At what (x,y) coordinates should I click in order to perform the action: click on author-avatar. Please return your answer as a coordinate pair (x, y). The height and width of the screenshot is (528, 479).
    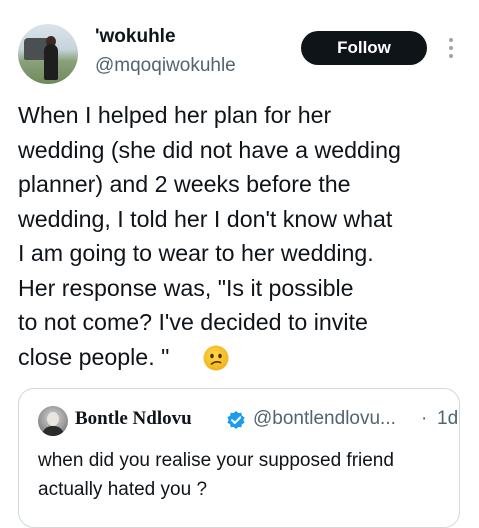
    Looking at the image, I should click on (48, 54).